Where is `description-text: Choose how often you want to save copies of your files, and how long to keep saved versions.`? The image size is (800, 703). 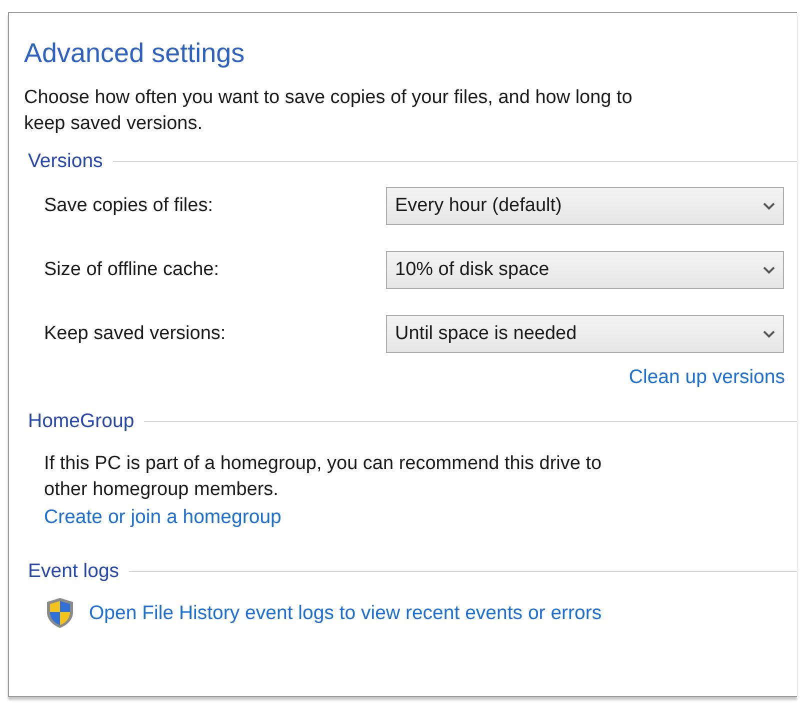 description-text: Choose how often you want to save copies of your files, and how long to keep saved versions. is located at coordinates (329, 111).